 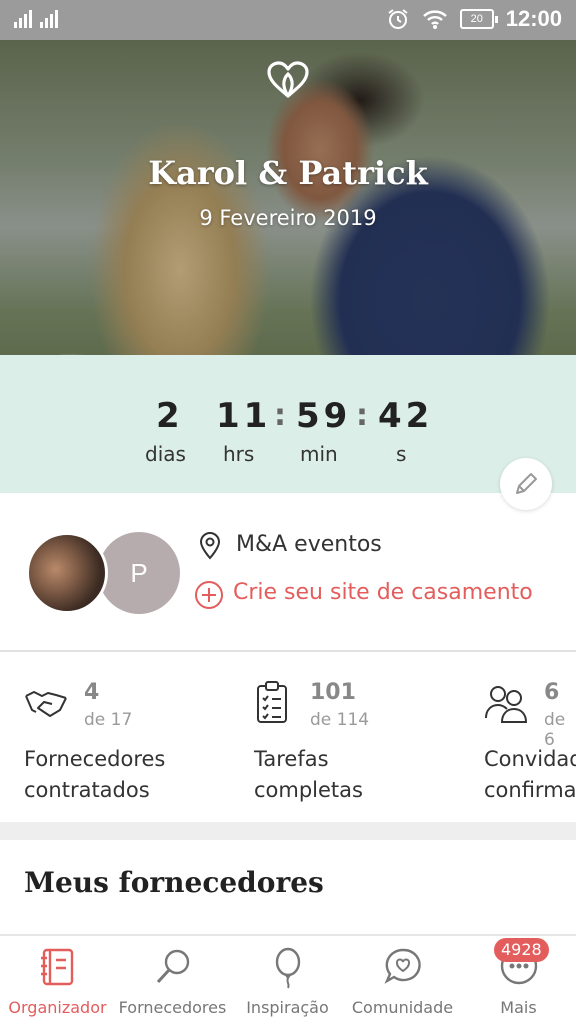 I want to click on wifi-icon, so click(x=434, y=19).